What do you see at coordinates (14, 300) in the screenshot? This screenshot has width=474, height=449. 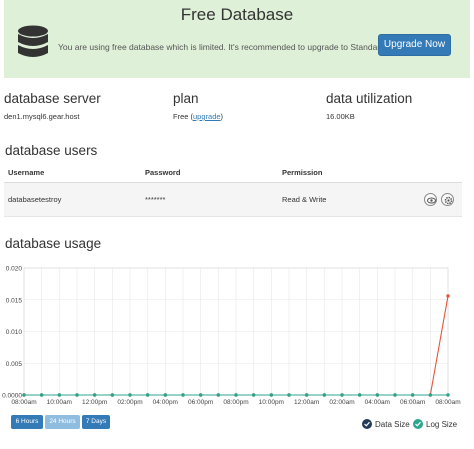 I see `y-tick-label: 0.015` at bounding box center [14, 300].